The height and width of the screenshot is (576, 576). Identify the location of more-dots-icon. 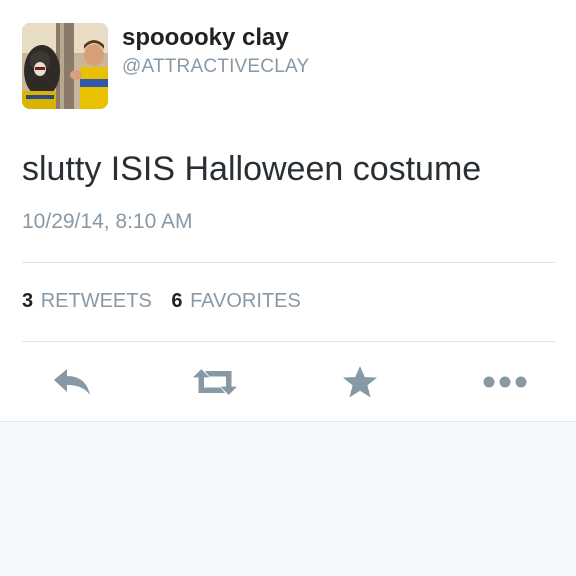
(505, 382).